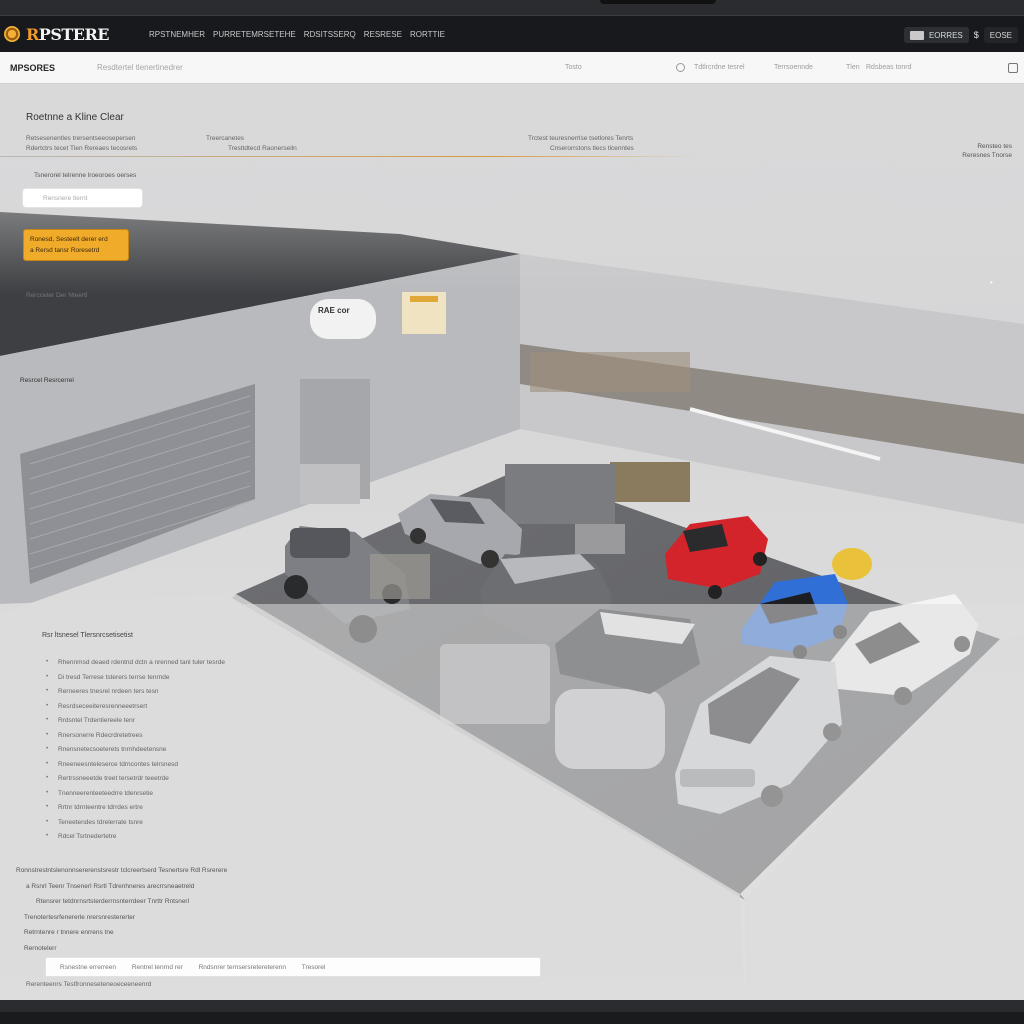  I want to click on subbar-item: Tlen, so click(853, 67).